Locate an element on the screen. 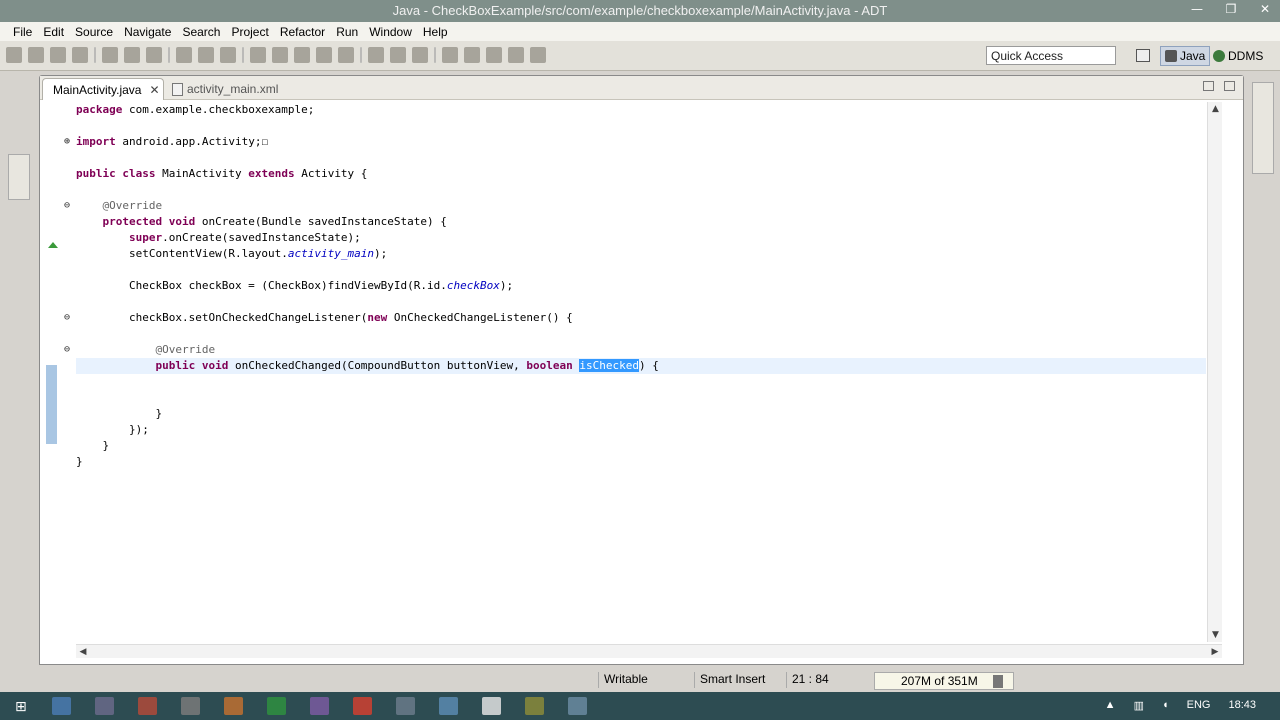  code-line: @Override is located at coordinates (146, 349).